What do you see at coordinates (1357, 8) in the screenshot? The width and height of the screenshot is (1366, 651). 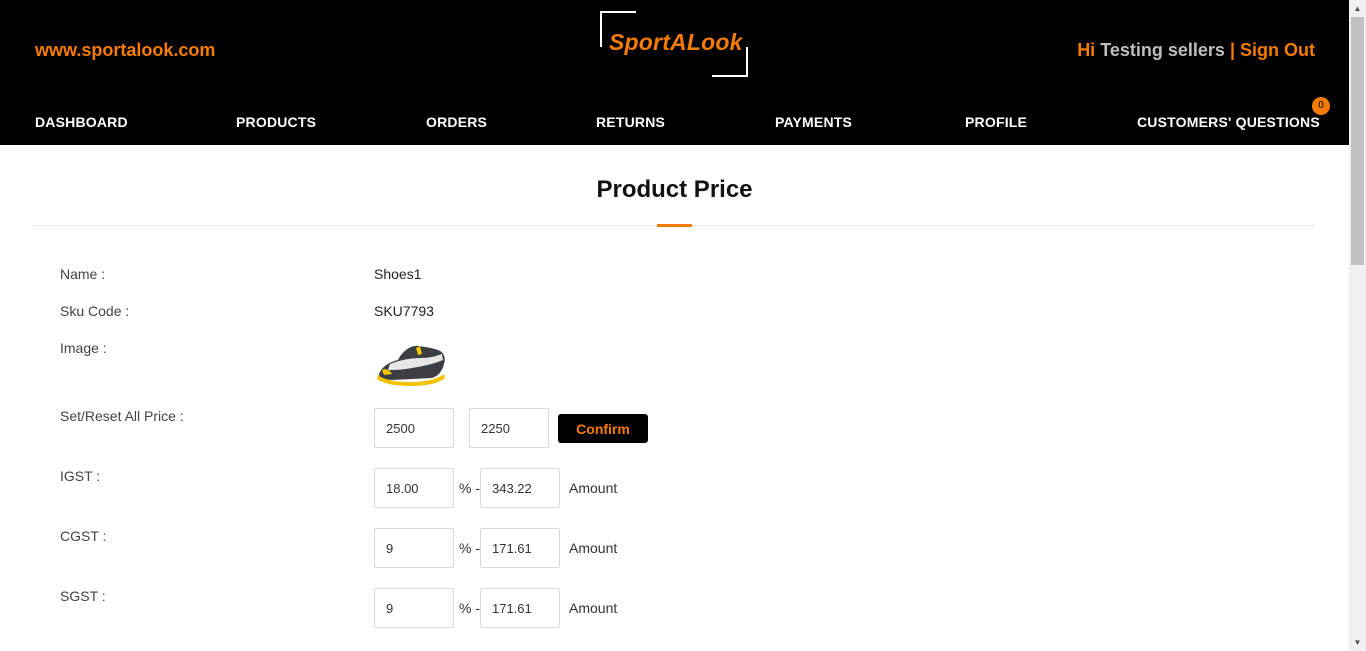 I see `scroll-up-icon: ▲` at bounding box center [1357, 8].